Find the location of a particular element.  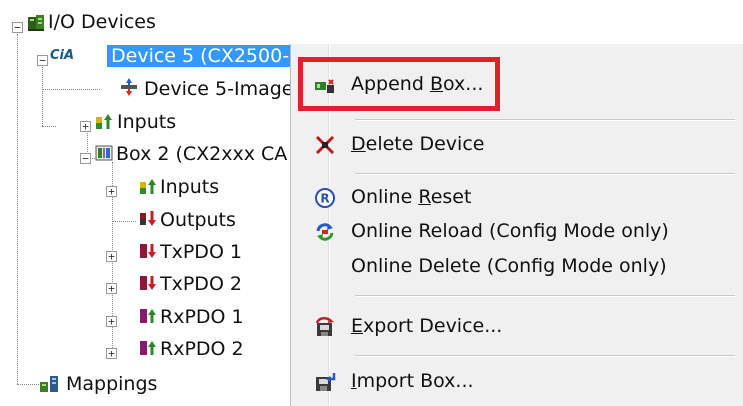

export-icon is located at coordinates (324, 326).